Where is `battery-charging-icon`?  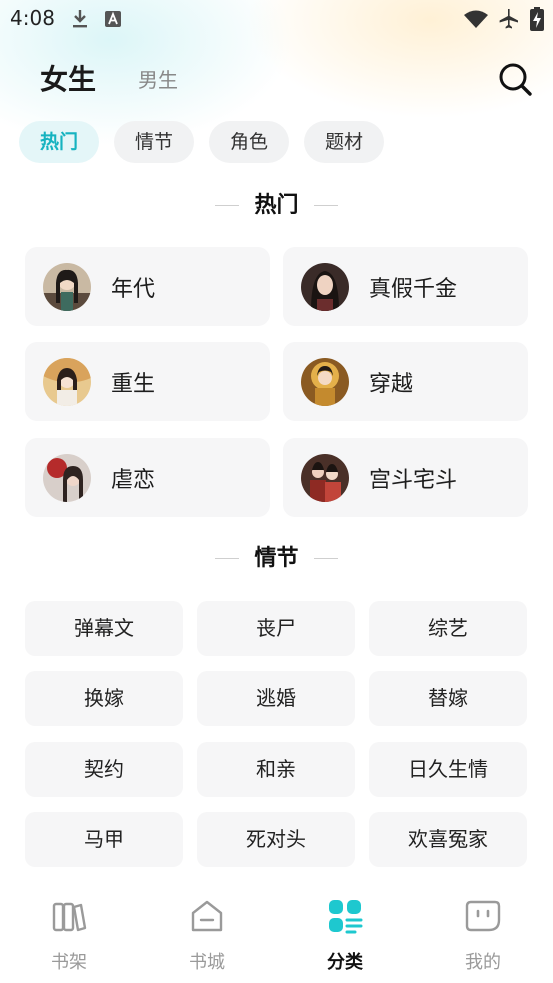 battery-charging-icon is located at coordinates (537, 19).